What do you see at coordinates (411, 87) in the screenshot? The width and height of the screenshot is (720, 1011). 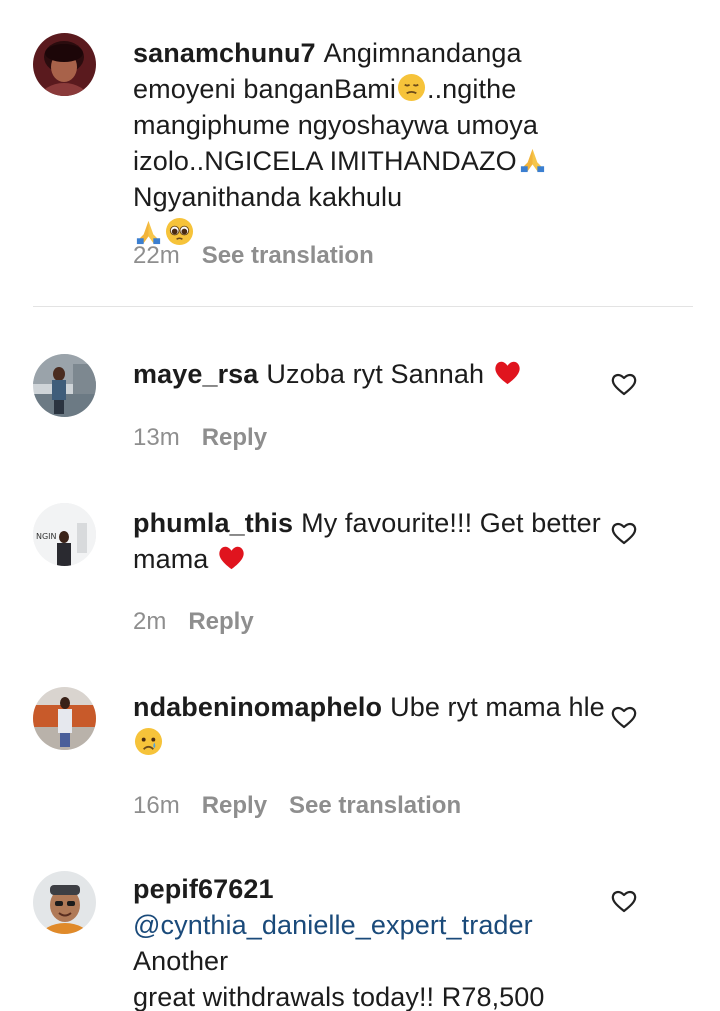 I see `pensive-face-icon` at bounding box center [411, 87].